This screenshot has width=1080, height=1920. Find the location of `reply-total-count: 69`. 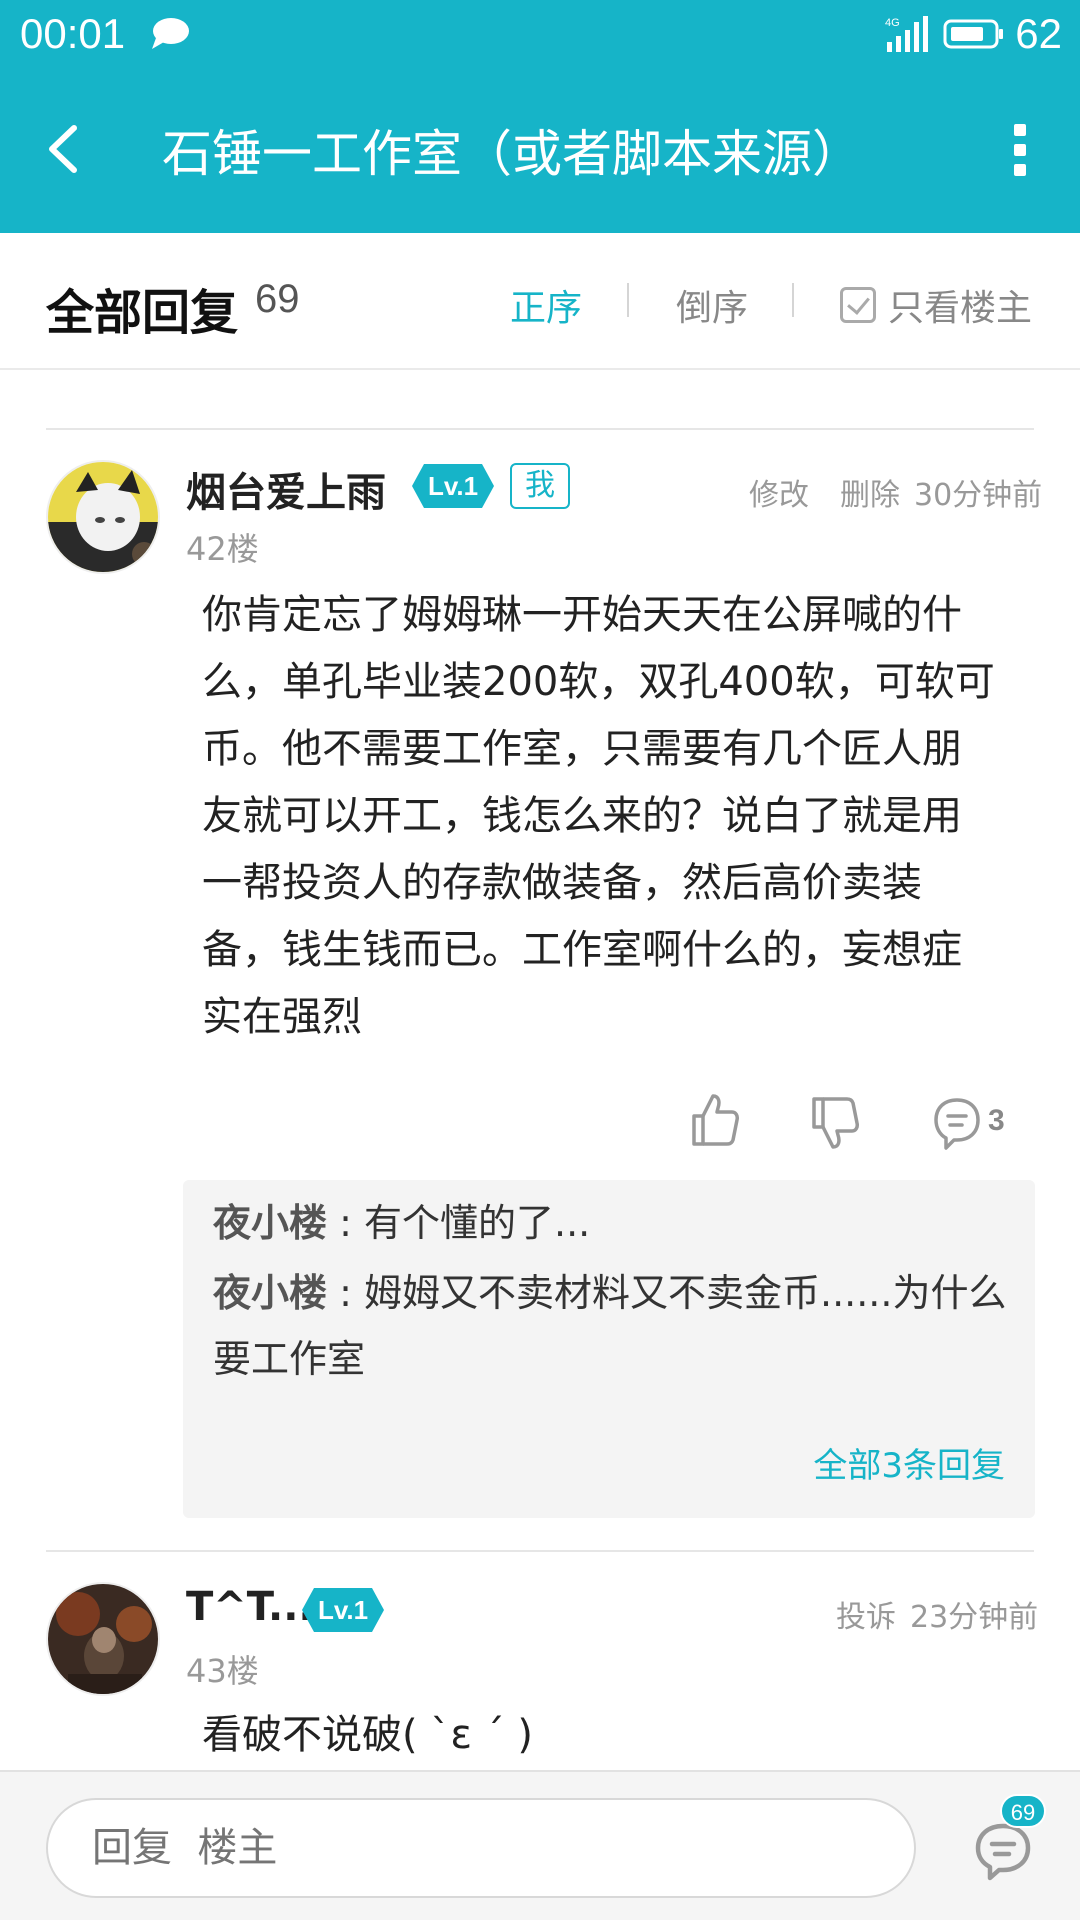

reply-total-count: 69 is located at coordinates (277, 299).